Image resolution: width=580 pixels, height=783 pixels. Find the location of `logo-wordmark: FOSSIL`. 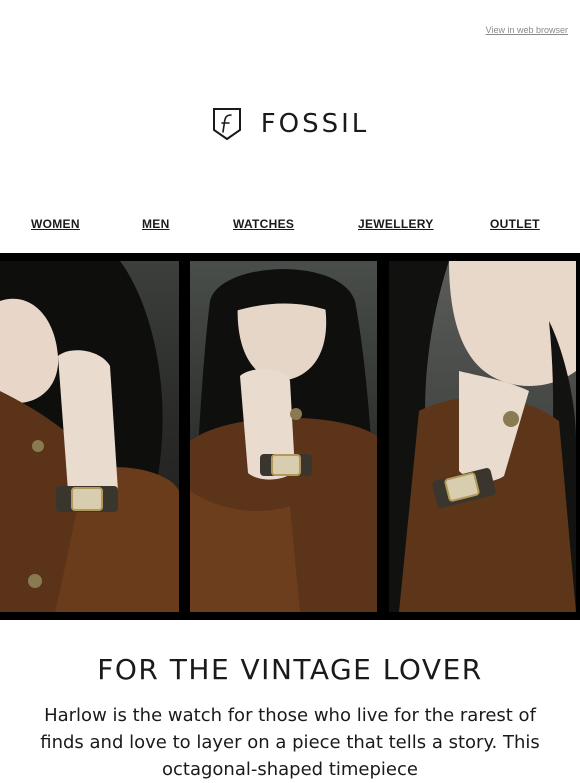

logo-wordmark: FOSSIL is located at coordinates (315, 124).